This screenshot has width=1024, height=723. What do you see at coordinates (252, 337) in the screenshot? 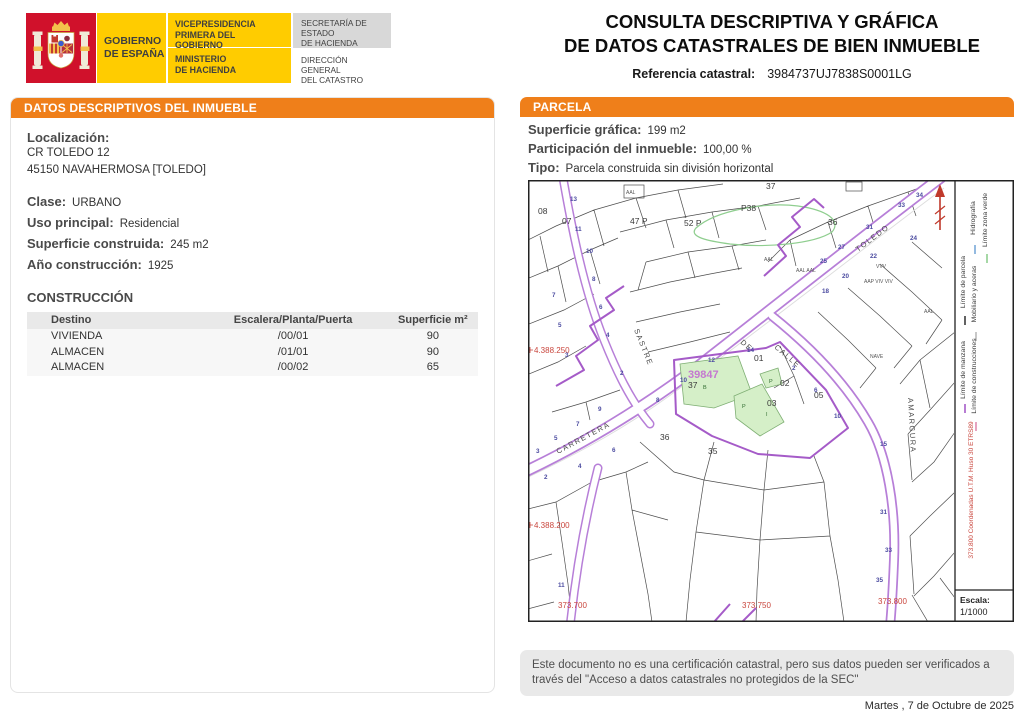
I see `table-row: VIVIENDA /00/01 90` at bounding box center [252, 337].